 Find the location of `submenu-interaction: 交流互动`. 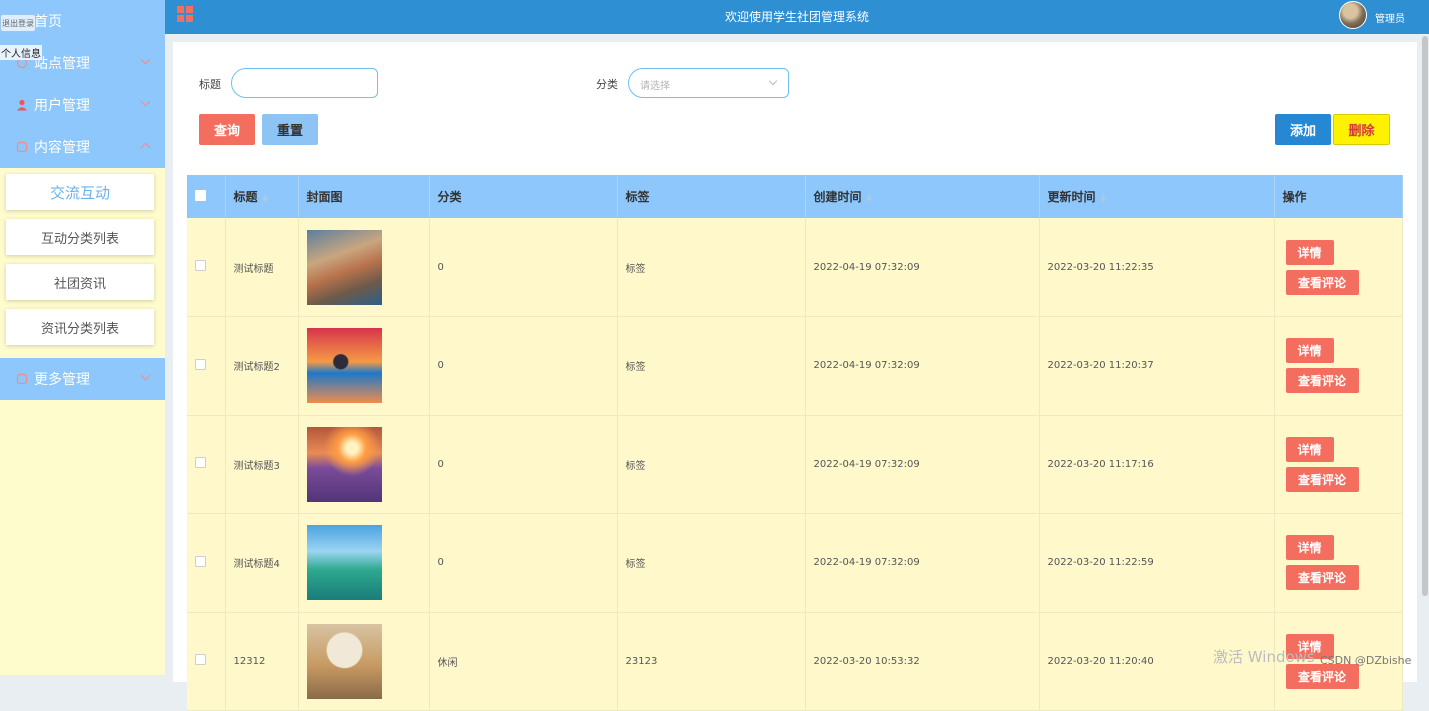

submenu-interaction: 交流互动 is located at coordinates (80, 192).